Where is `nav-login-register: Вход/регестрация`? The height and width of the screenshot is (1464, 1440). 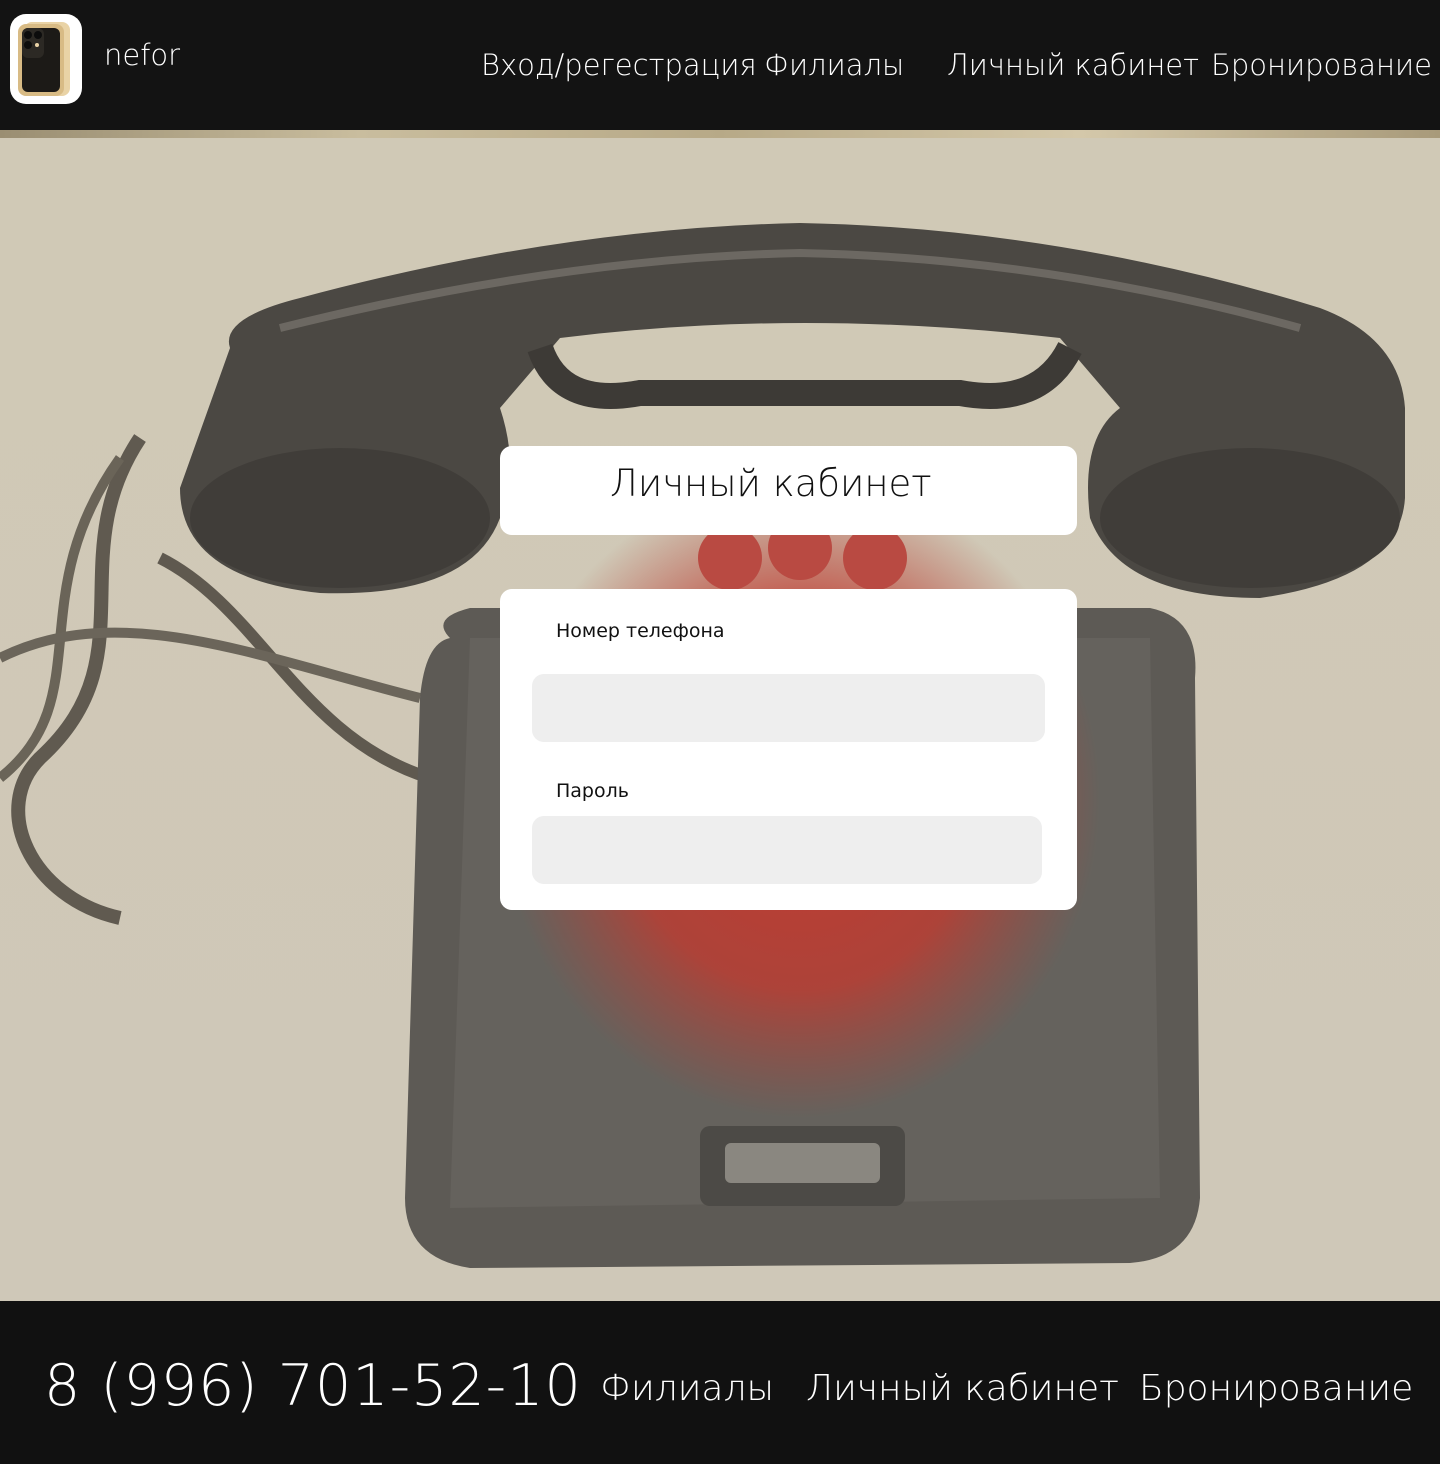
nav-login-register: Вход/регестрация is located at coordinates (619, 65).